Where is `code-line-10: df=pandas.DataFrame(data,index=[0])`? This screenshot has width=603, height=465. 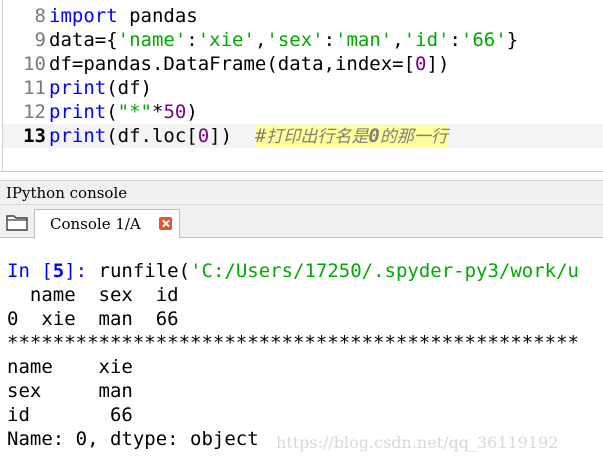 code-line-10: df=pandas.DataFrame(data,index=[0]) is located at coordinates (249, 64).